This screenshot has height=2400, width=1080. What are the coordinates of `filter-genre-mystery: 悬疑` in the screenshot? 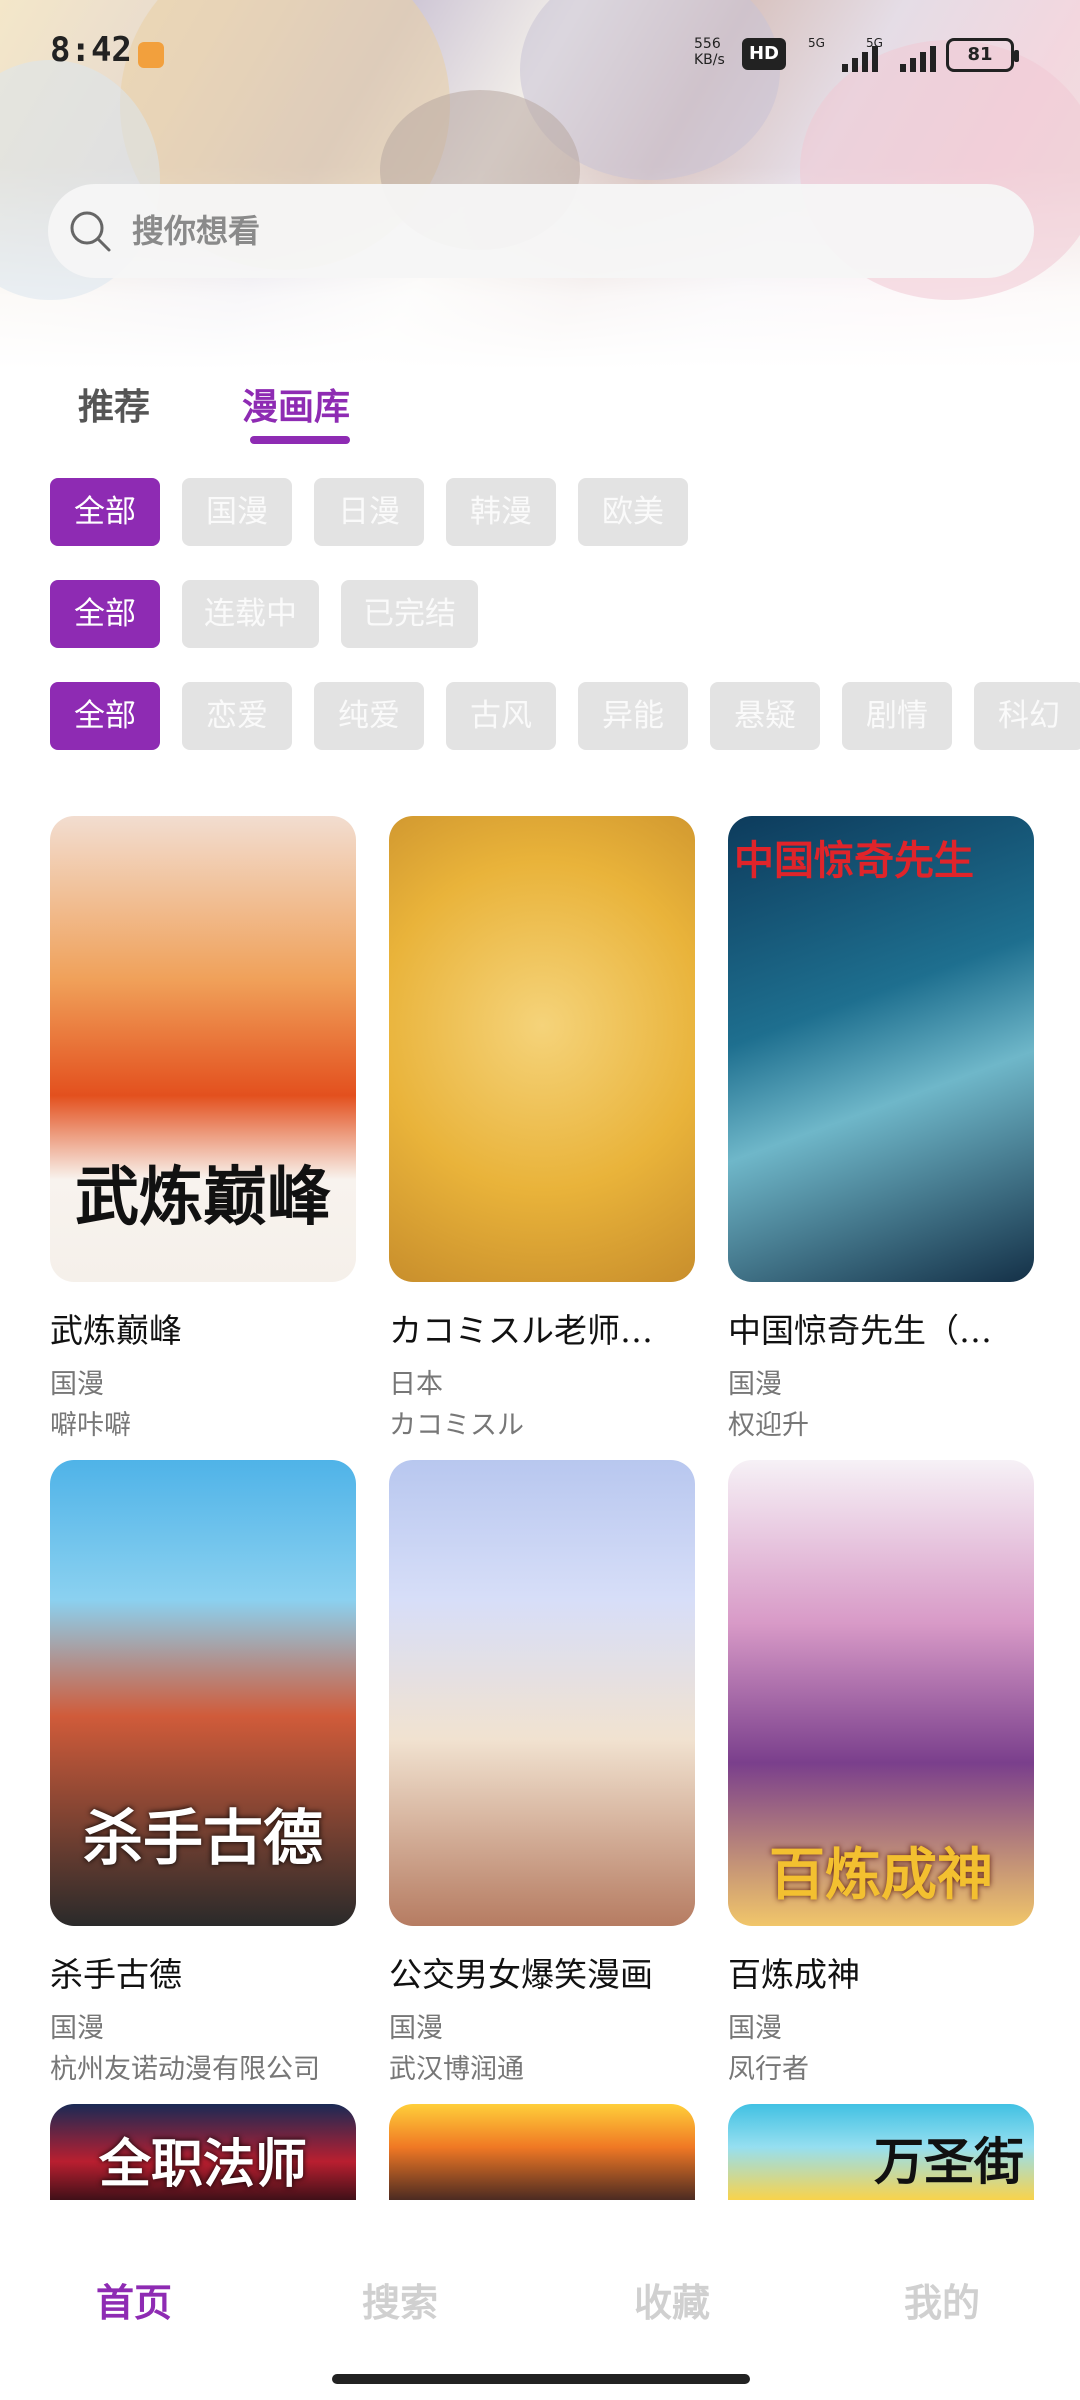 It's located at (765, 716).